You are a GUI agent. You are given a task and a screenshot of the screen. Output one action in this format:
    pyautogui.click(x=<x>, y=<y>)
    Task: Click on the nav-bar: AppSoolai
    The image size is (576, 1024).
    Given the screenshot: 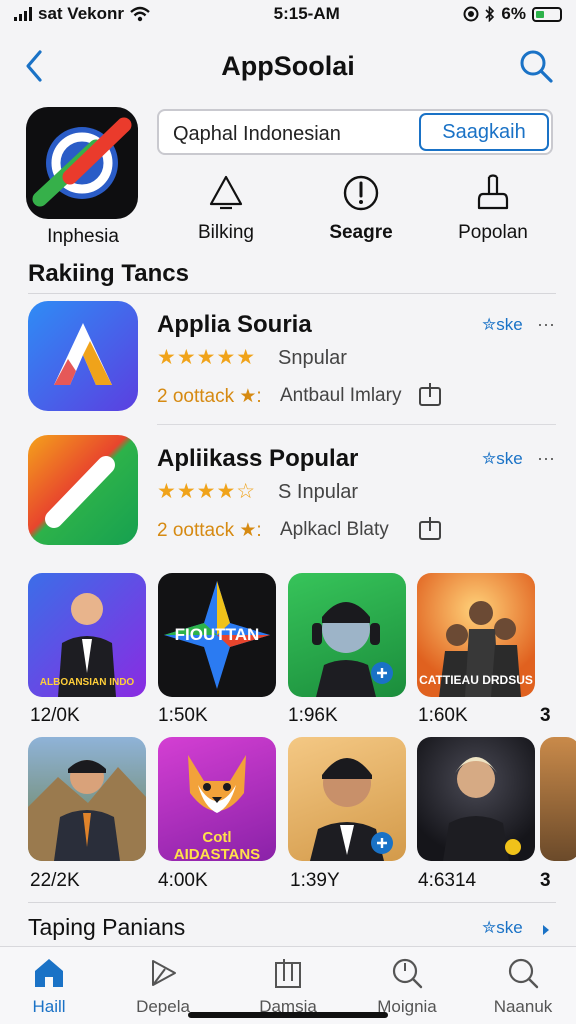 What is the action you would take?
    pyautogui.click(x=288, y=66)
    